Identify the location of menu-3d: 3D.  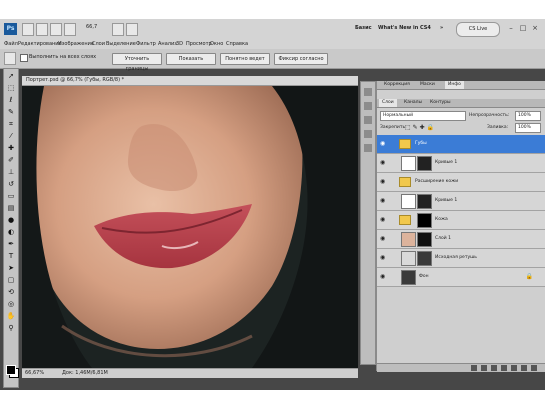
(179, 44).